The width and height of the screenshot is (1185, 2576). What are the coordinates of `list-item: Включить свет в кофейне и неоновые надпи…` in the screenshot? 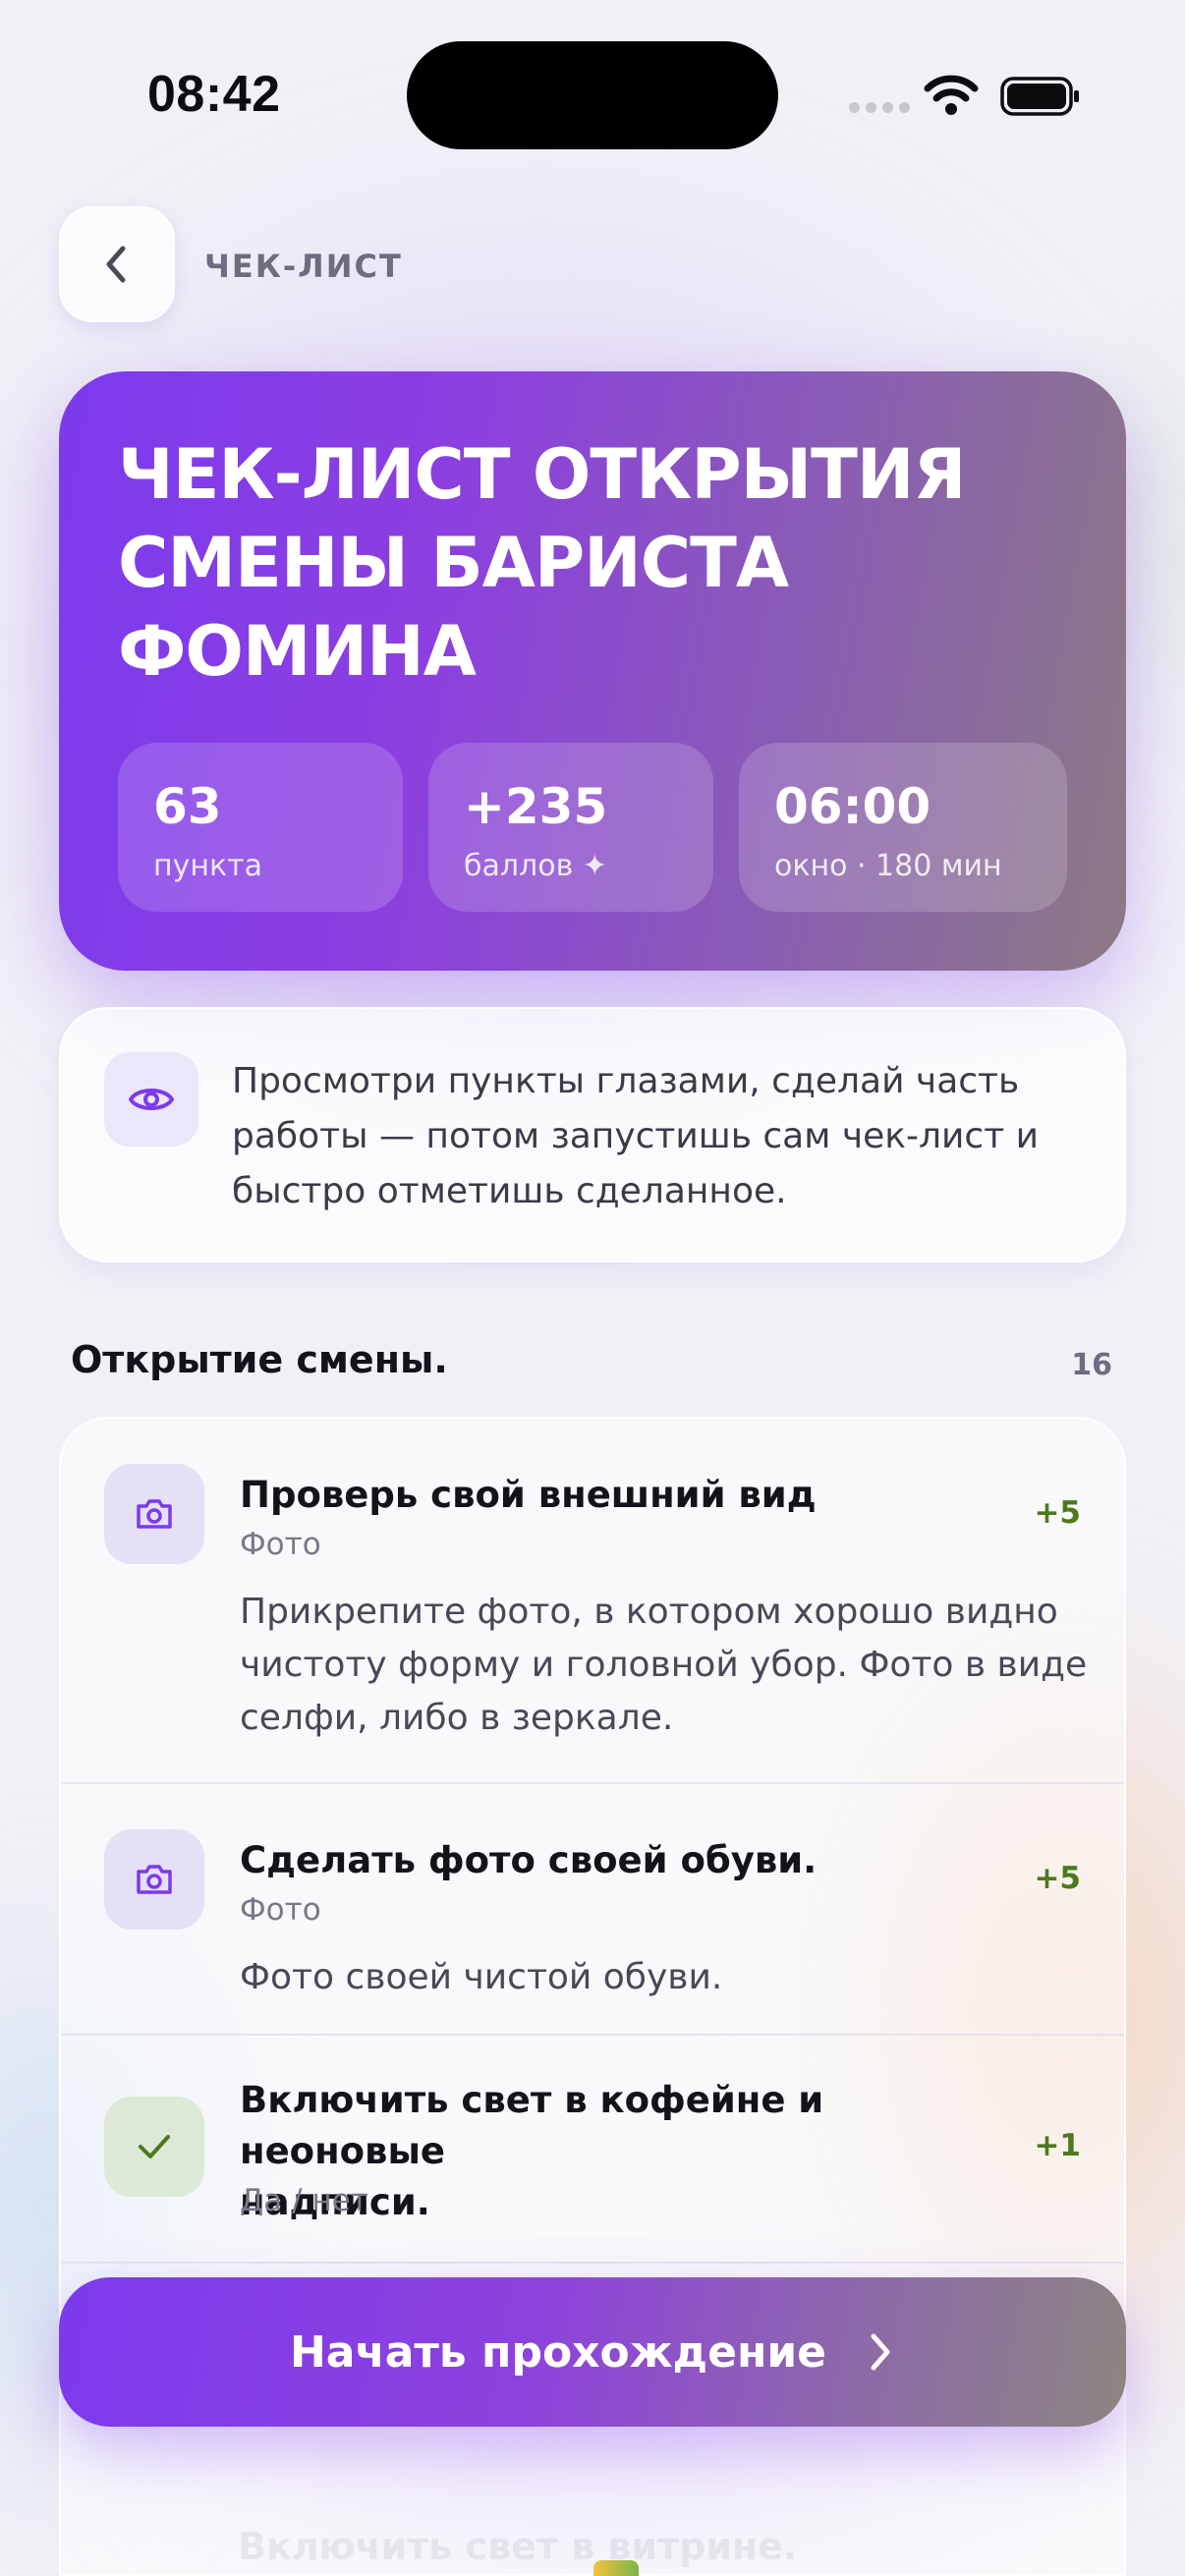 It's located at (592, 2149).